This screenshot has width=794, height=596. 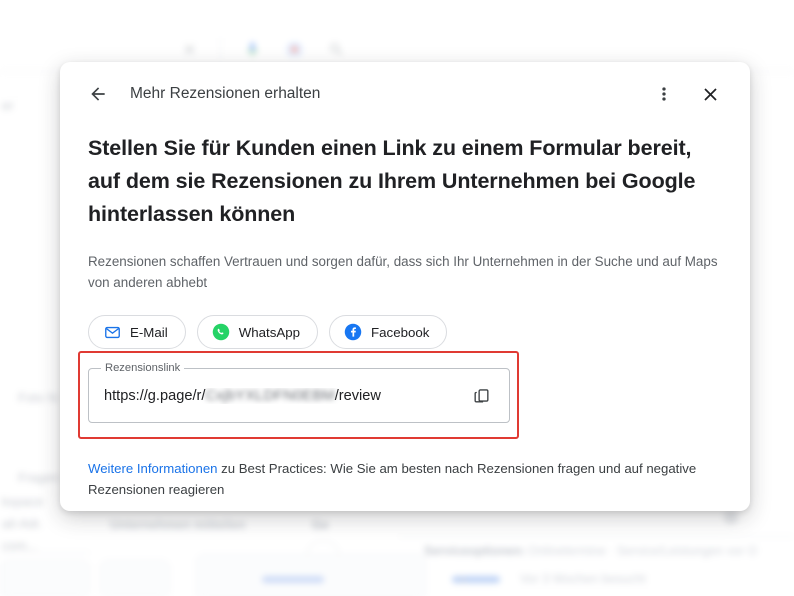 I want to click on info-icon, so click(x=731, y=517).